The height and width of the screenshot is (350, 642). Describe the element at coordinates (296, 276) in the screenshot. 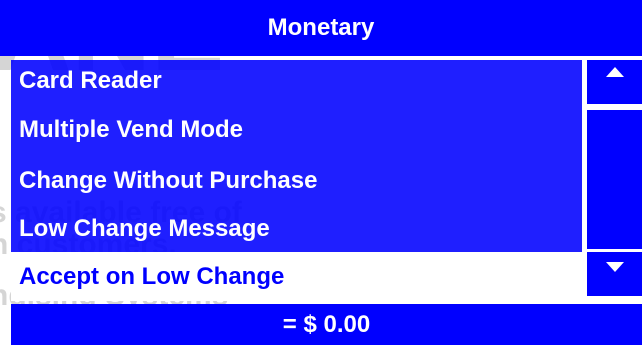

I see `menu-item-accept-on-low-change: Accept on Low Change` at that location.